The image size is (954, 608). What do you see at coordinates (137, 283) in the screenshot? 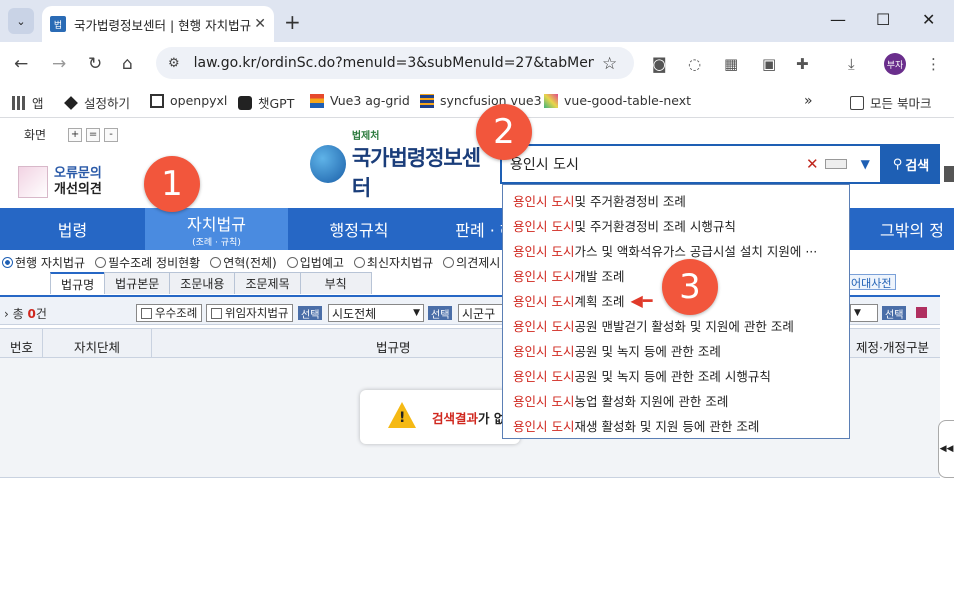
I see `tab-law-body: 법규본문` at bounding box center [137, 283].